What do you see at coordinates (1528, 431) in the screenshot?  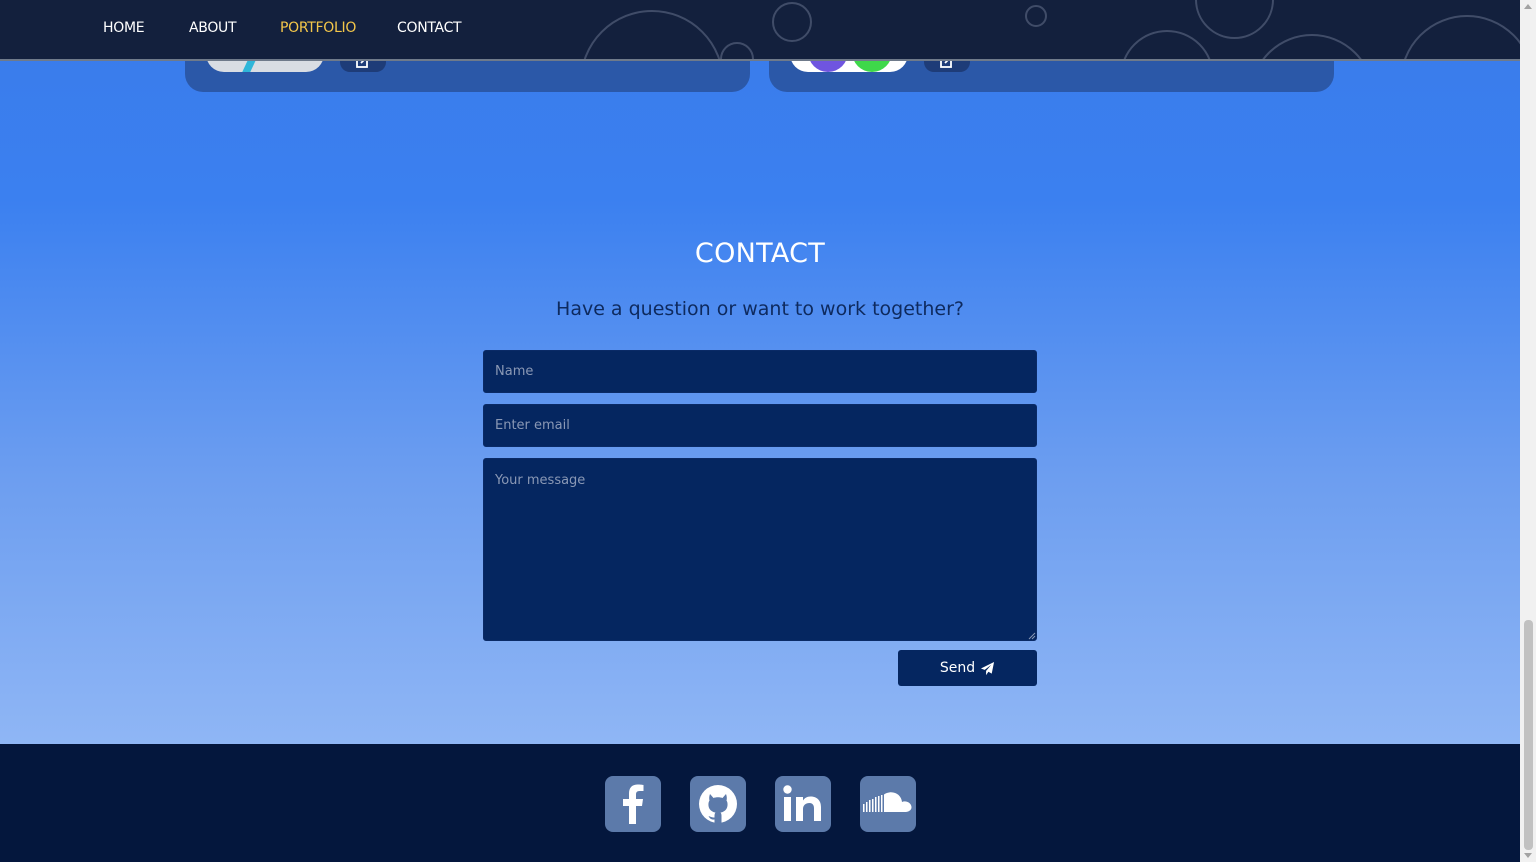 I see `page-scrollbar` at bounding box center [1528, 431].